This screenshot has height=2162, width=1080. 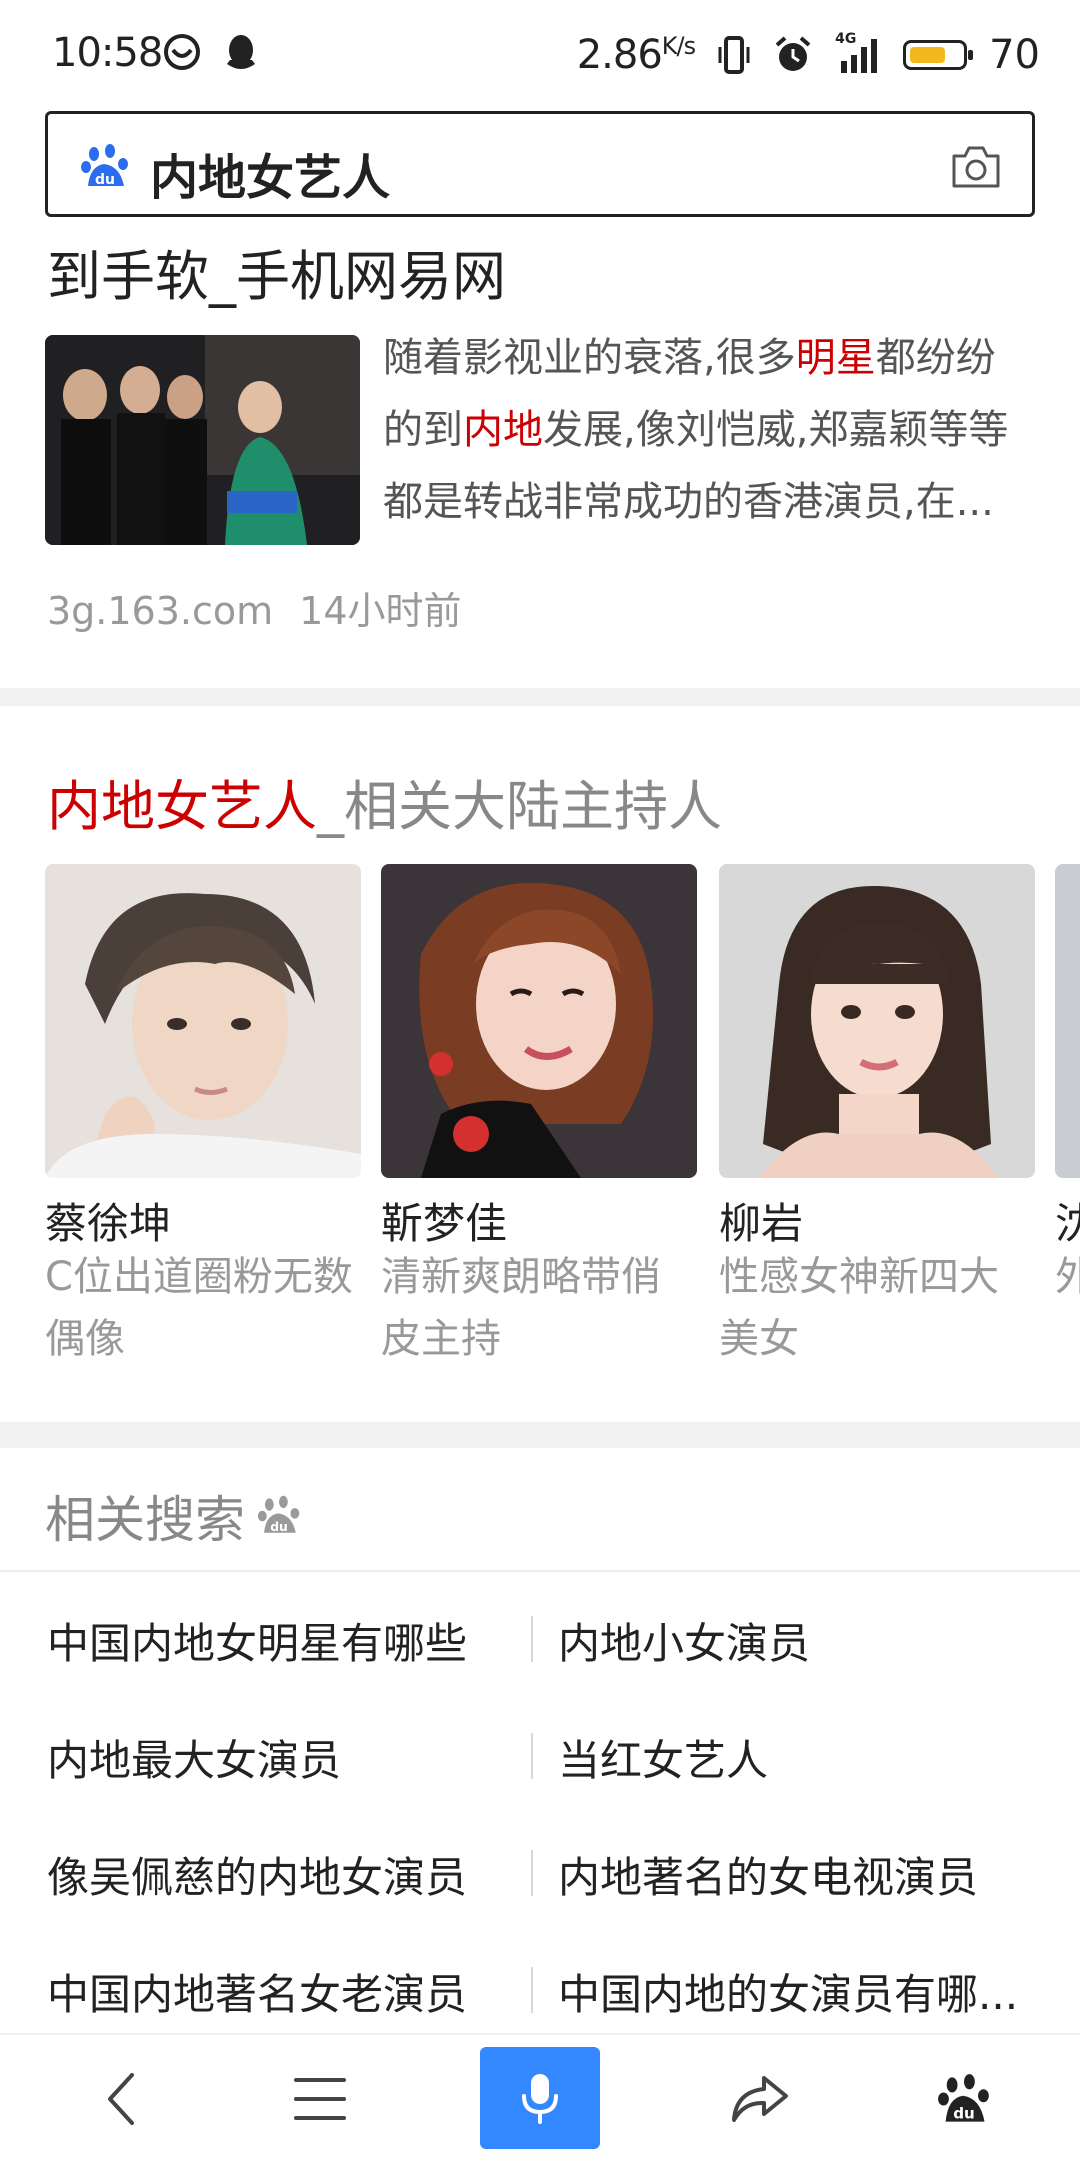 I want to click on related-searches-title: 相关搜索, so click(x=145, y=1520).